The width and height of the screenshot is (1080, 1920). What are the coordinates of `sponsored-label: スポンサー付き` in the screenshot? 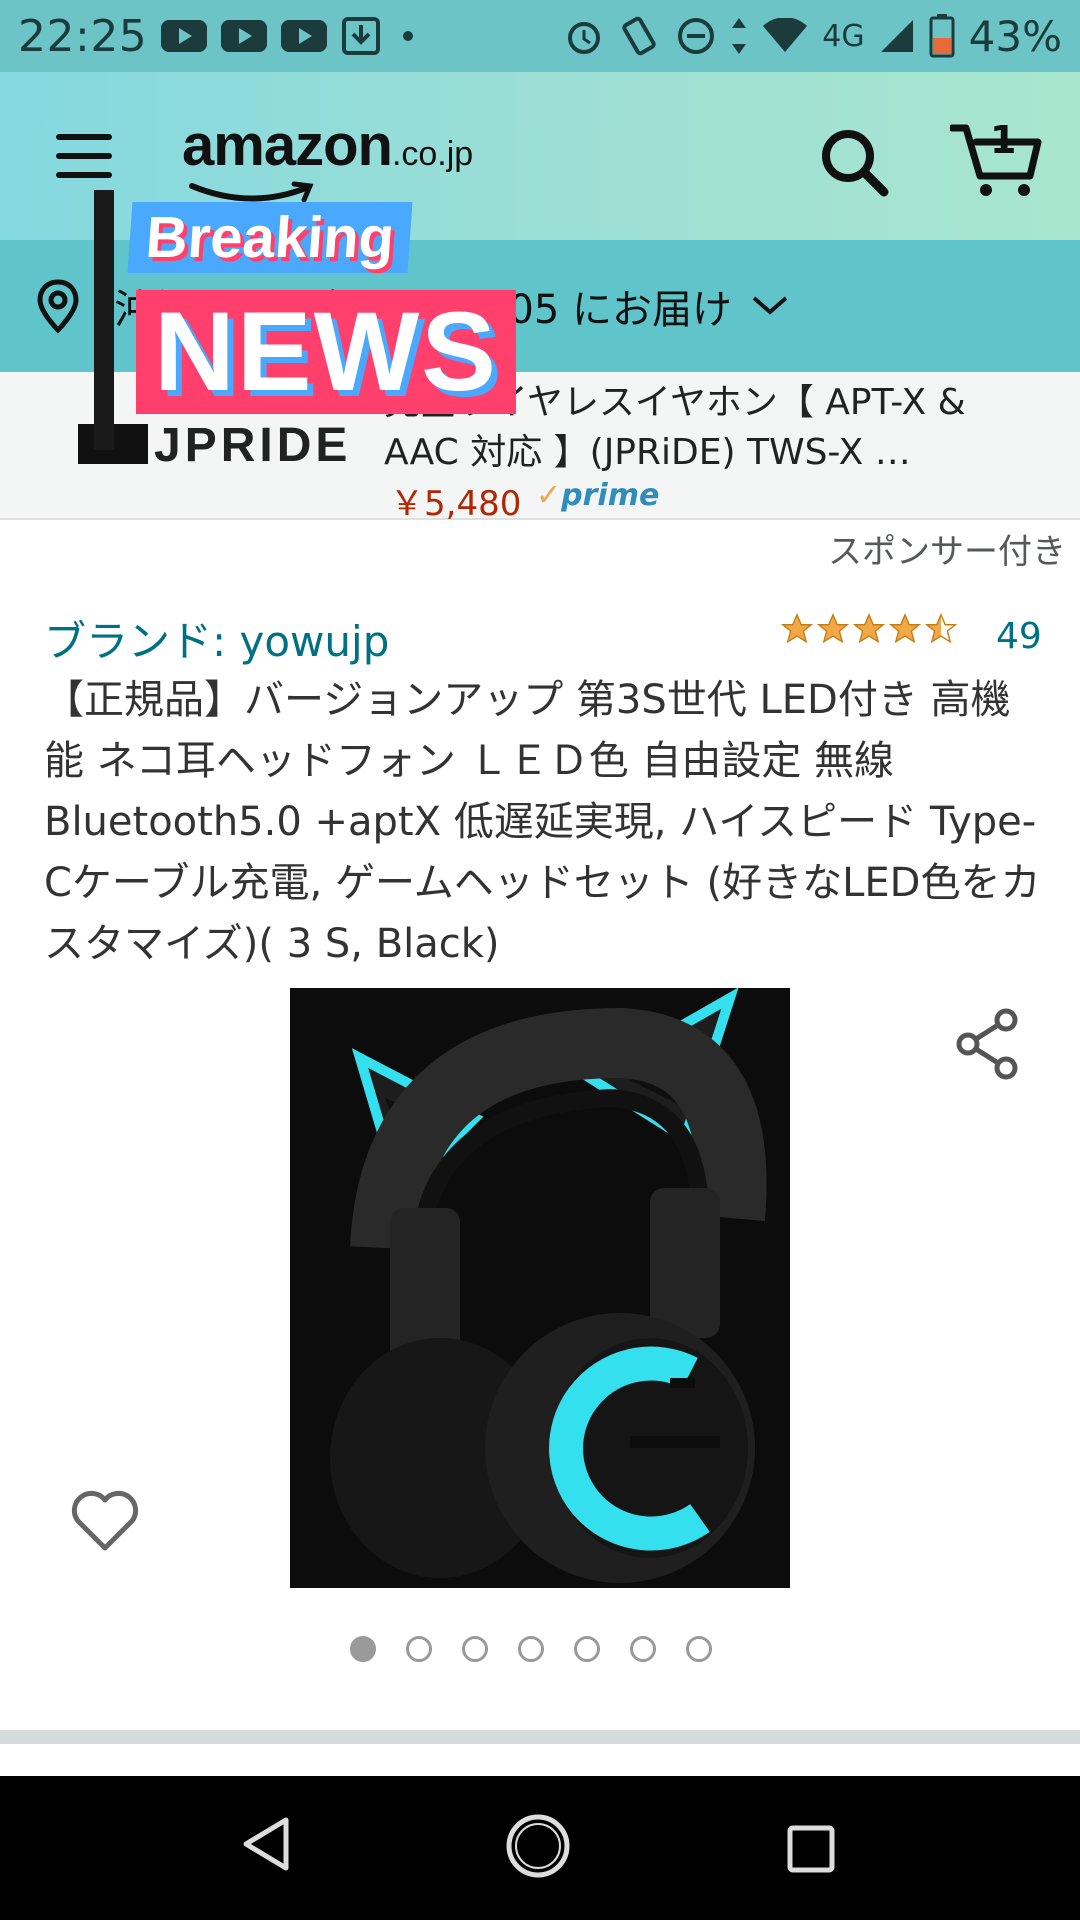 It's located at (947, 552).